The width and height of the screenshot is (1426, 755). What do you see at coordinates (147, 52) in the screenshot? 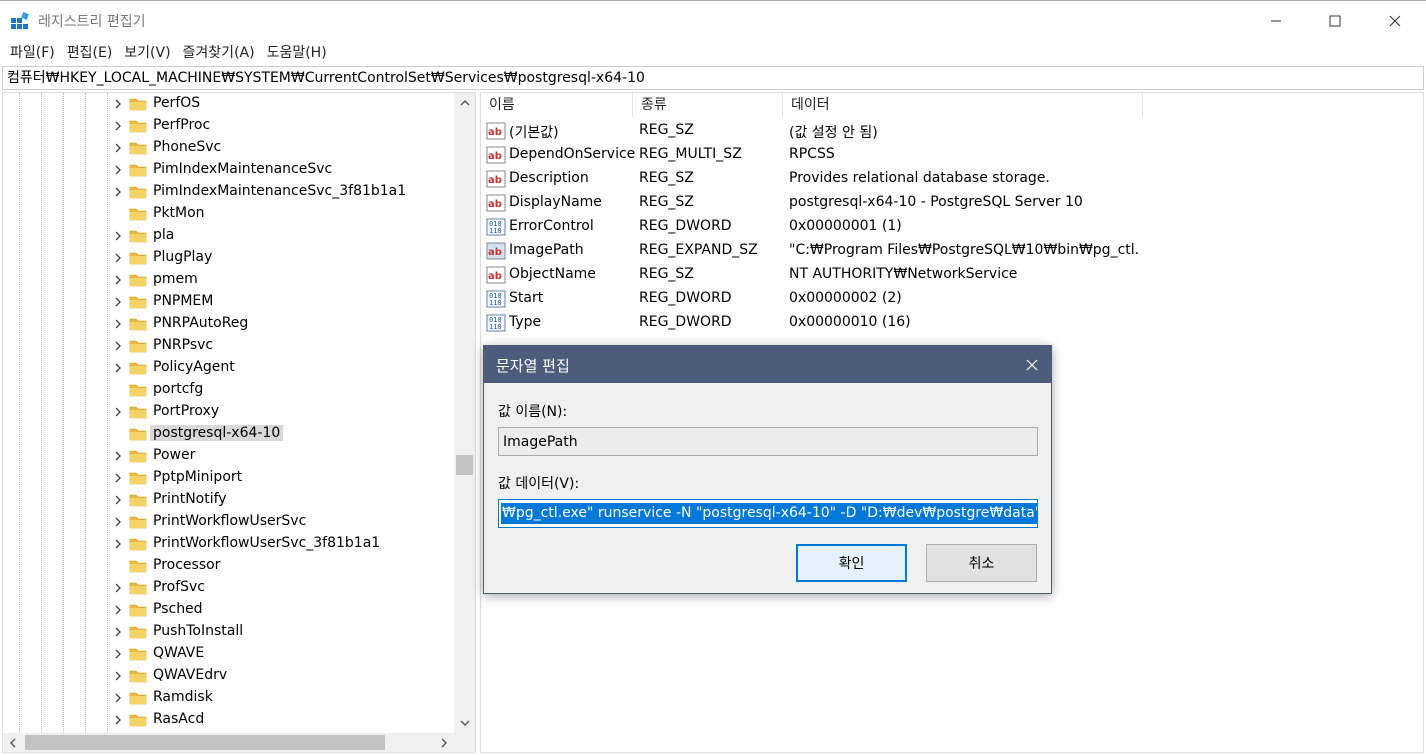
I see `menu-view: 보기(V)` at bounding box center [147, 52].